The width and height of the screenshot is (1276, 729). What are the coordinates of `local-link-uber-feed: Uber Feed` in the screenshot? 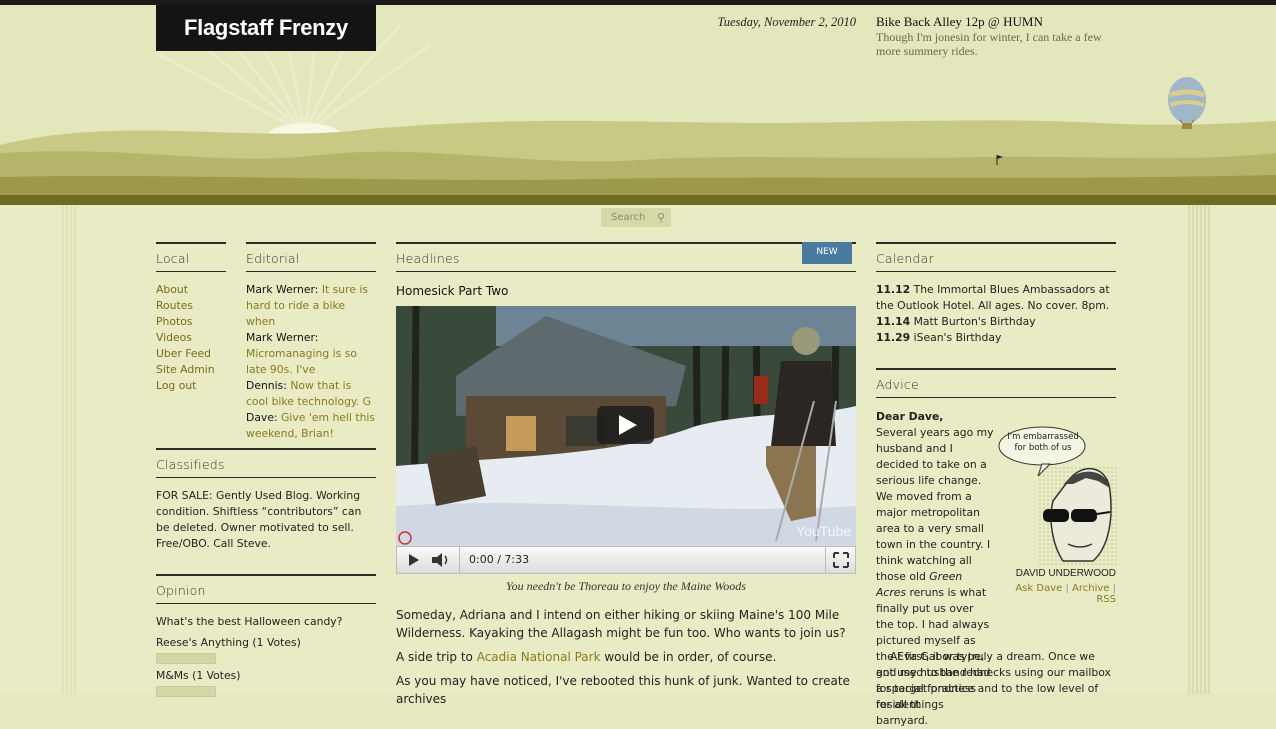 It's located at (191, 354).